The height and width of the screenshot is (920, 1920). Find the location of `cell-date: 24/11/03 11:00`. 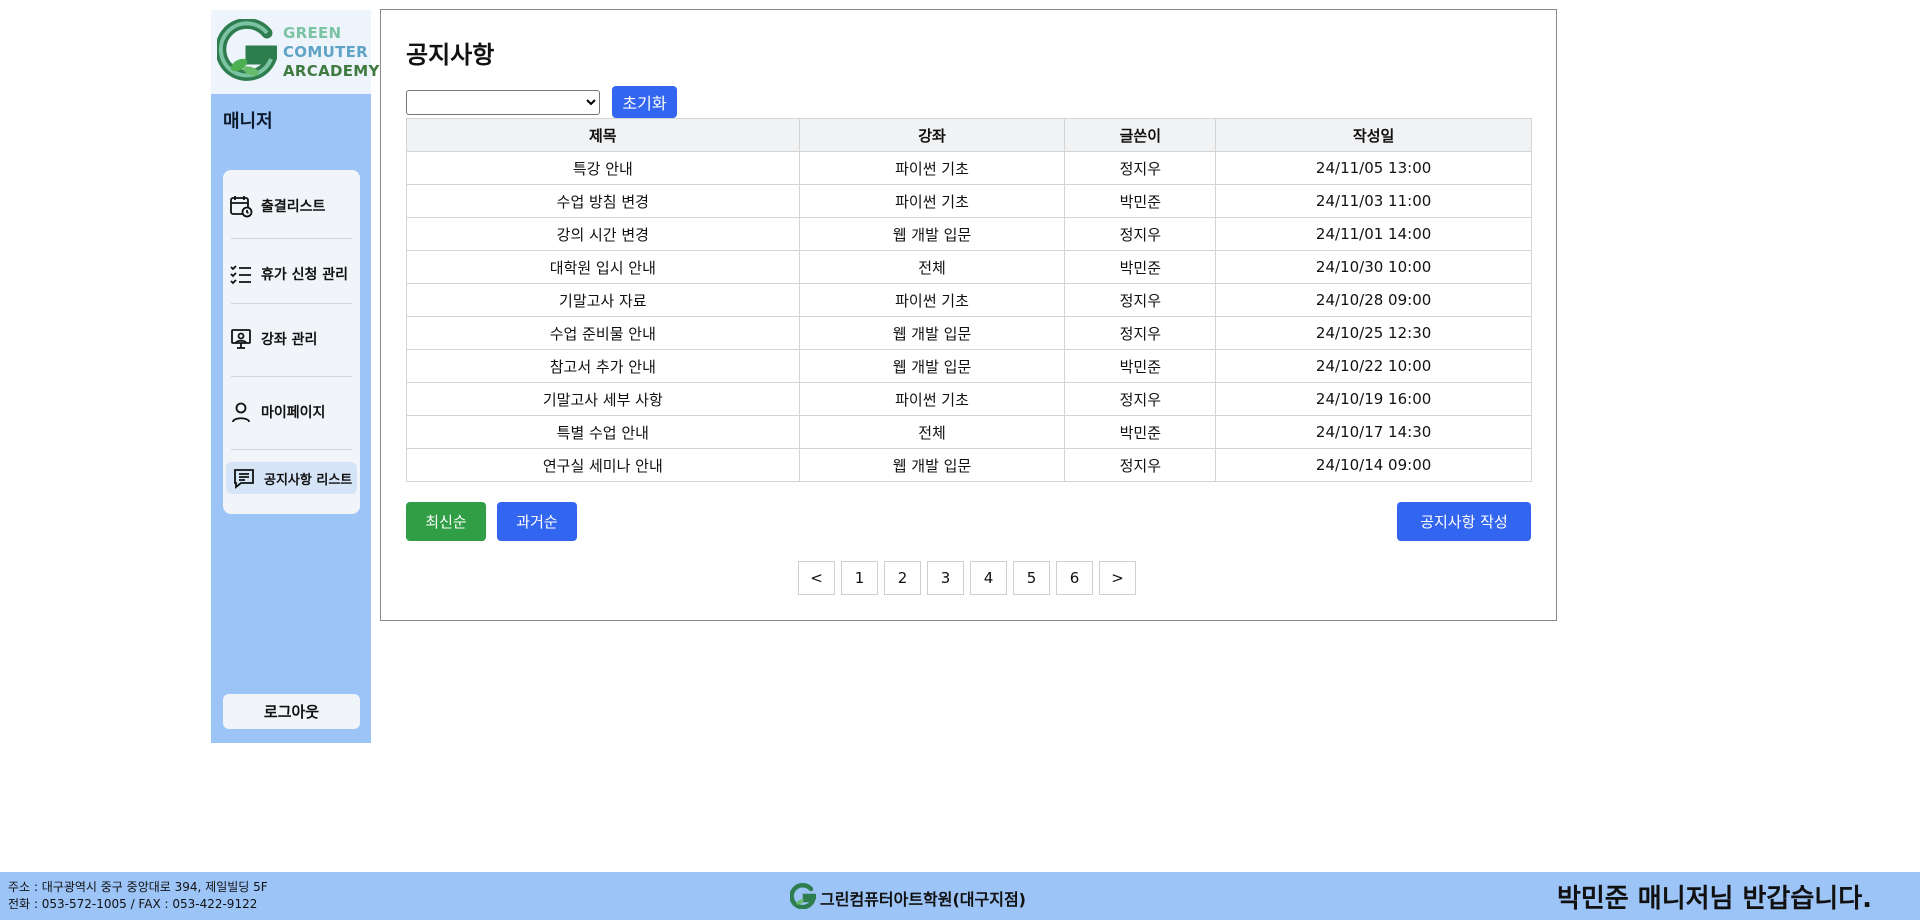

cell-date: 24/11/03 11:00 is located at coordinates (1373, 201).